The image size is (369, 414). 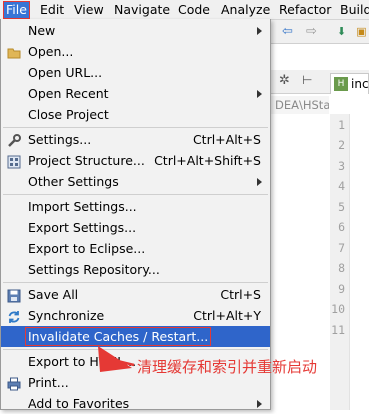 What do you see at coordinates (338, 330) in the screenshot?
I see `line-number: 11` at bounding box center [338, 330].